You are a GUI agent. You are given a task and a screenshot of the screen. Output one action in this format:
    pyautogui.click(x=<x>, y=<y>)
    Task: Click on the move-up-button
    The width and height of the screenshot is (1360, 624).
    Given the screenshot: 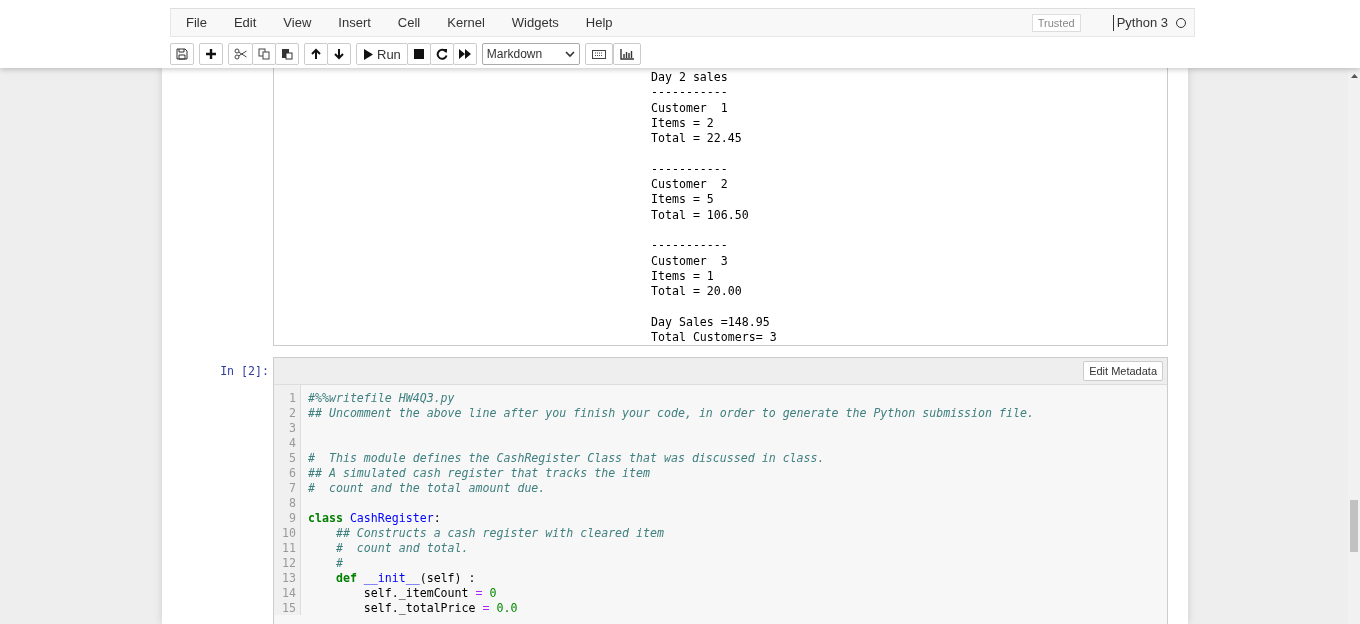 What is the action you would take?
    pyautogui.click(x=316, y=54)
    